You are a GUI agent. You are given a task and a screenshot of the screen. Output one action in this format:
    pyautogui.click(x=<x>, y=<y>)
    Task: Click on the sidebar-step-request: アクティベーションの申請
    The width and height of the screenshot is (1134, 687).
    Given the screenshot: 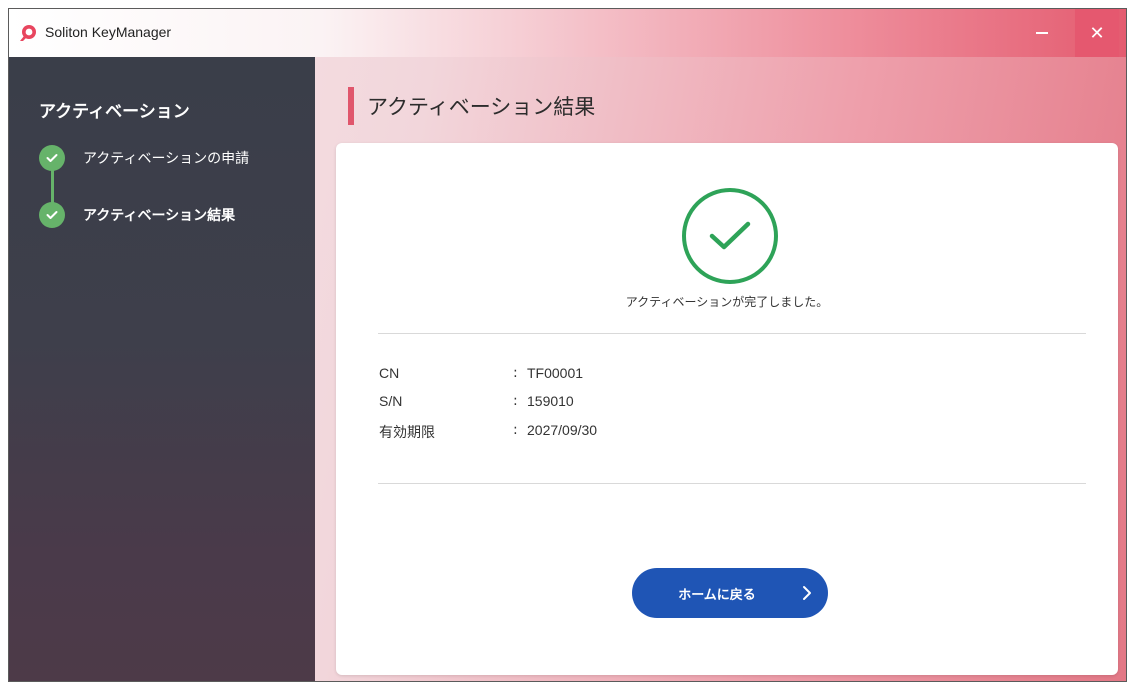 What is the action you would take?
    pyautogui.click(x=144, y=158)
    